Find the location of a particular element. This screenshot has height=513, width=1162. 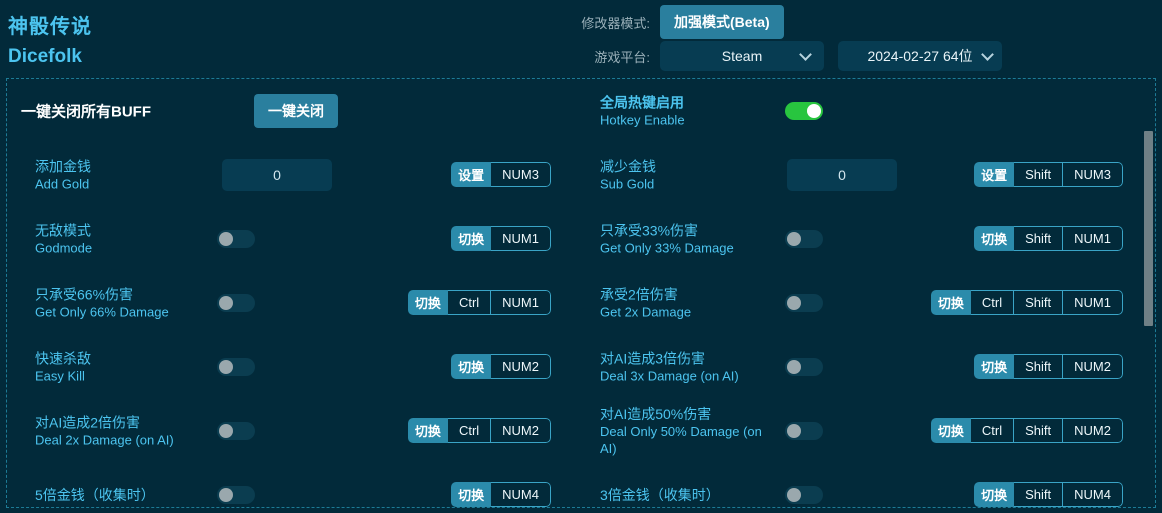

platform-select-value: Steam is located at coordinates (742, 56).